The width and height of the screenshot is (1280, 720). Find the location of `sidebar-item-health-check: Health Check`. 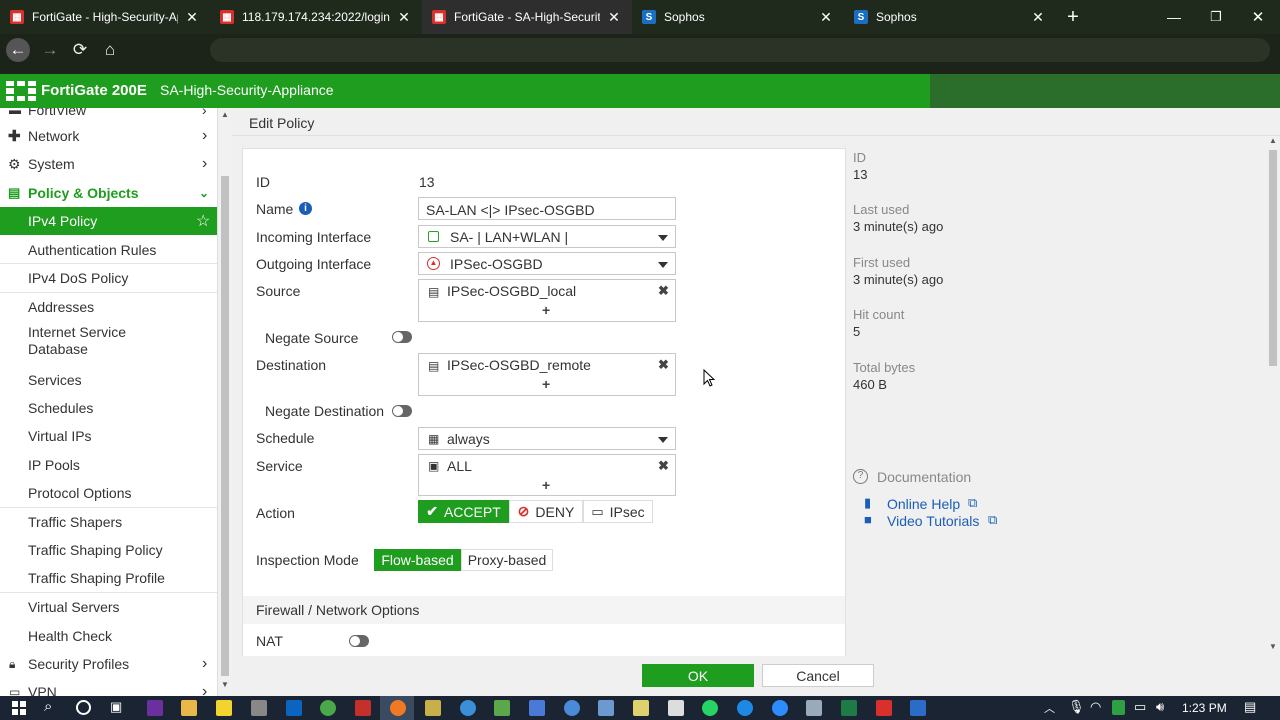

sidebar-item-health-check: Health Check is located at coordinates (108, 636).